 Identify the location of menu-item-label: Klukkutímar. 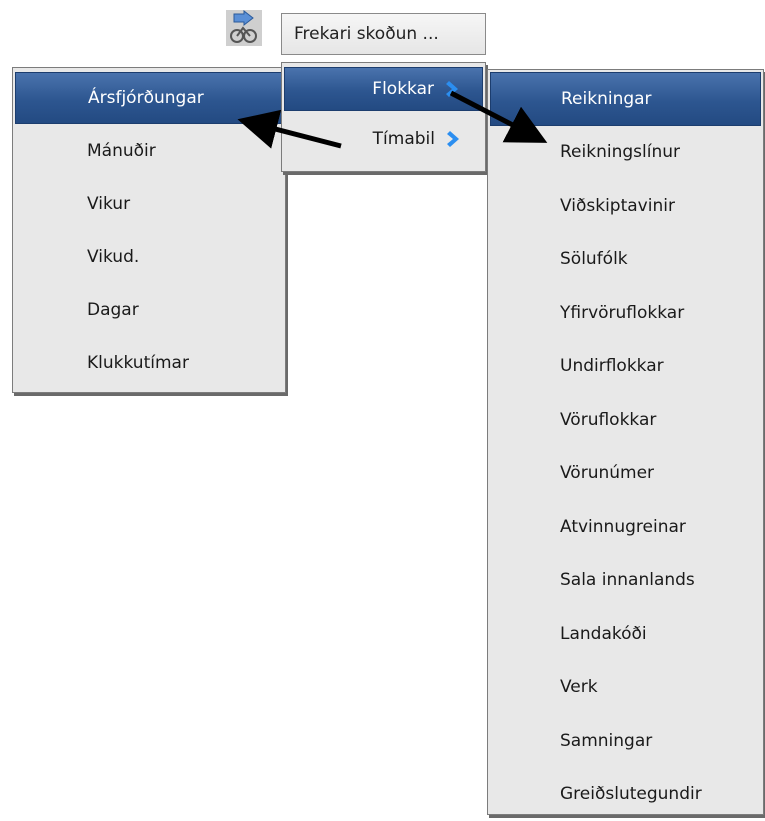
(138, 363).